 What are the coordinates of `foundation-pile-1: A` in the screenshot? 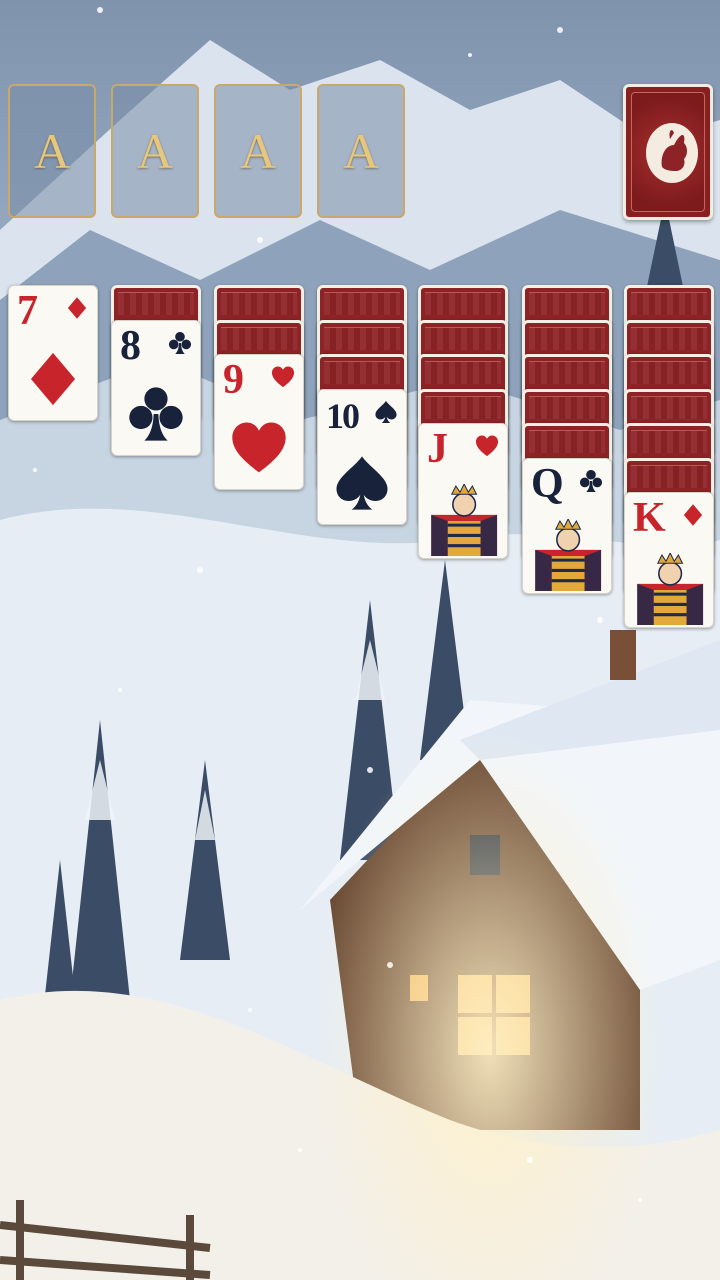 It's located at (52, 151).